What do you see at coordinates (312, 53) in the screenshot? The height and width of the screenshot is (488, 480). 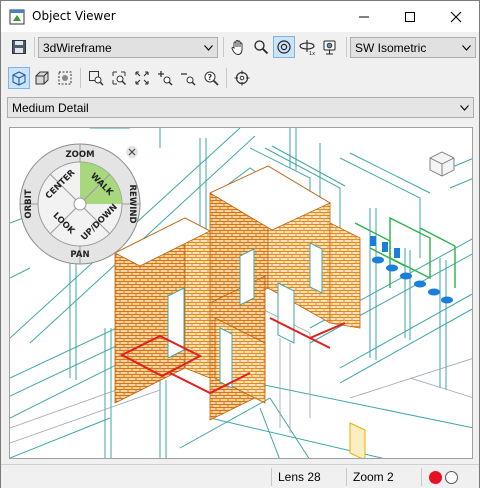 I see `svg-text: 1x` at bounding box center [312, 53].